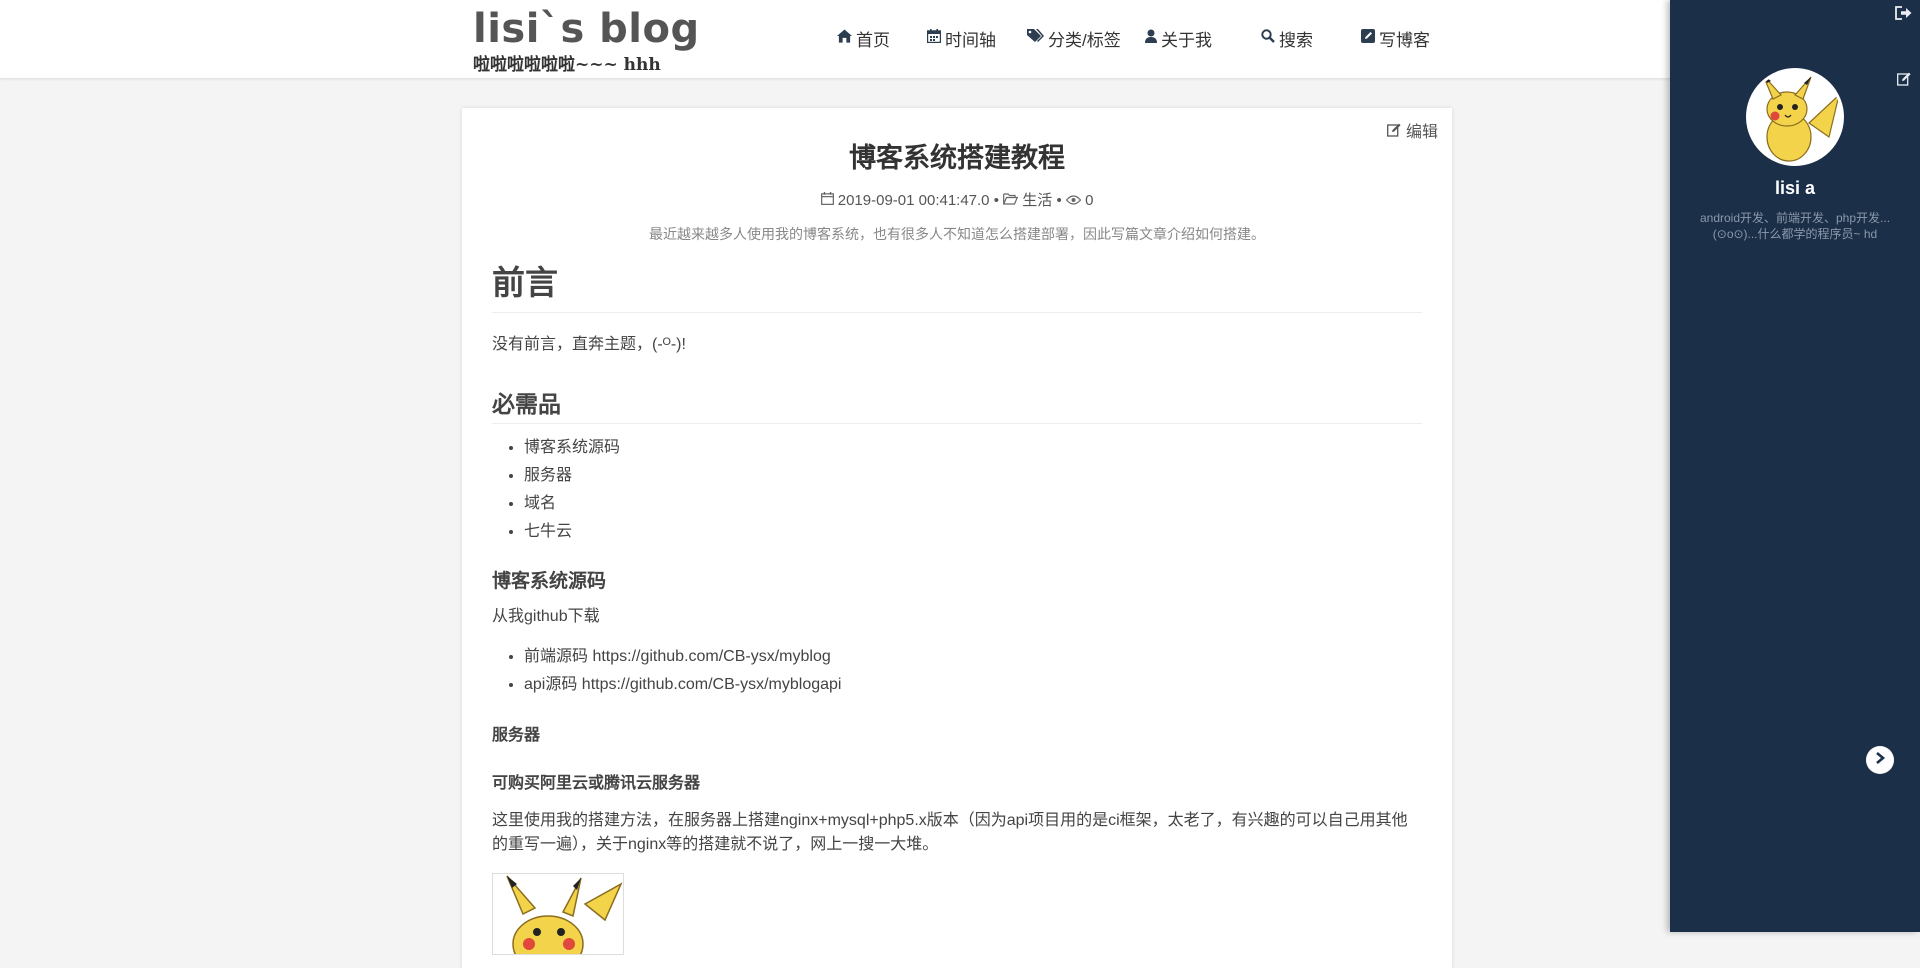 This screenshot has width=1920, height=968. Describe the element at coordinates (586, 29) in the screenshot. I see `site-title: lisi`s blog` at that location.